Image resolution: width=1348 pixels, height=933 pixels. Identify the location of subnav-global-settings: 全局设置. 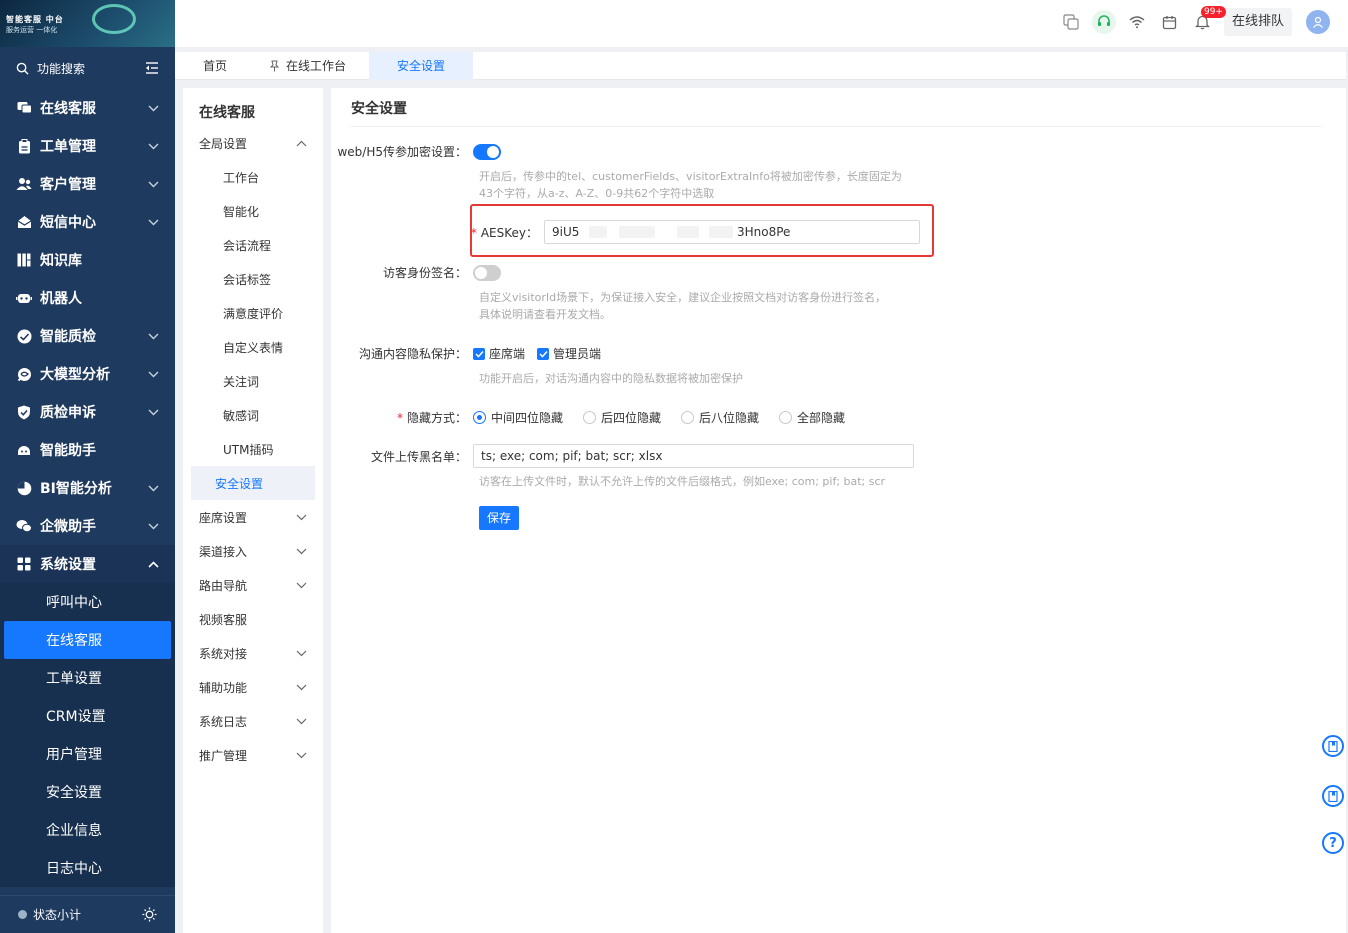
(253, 143).